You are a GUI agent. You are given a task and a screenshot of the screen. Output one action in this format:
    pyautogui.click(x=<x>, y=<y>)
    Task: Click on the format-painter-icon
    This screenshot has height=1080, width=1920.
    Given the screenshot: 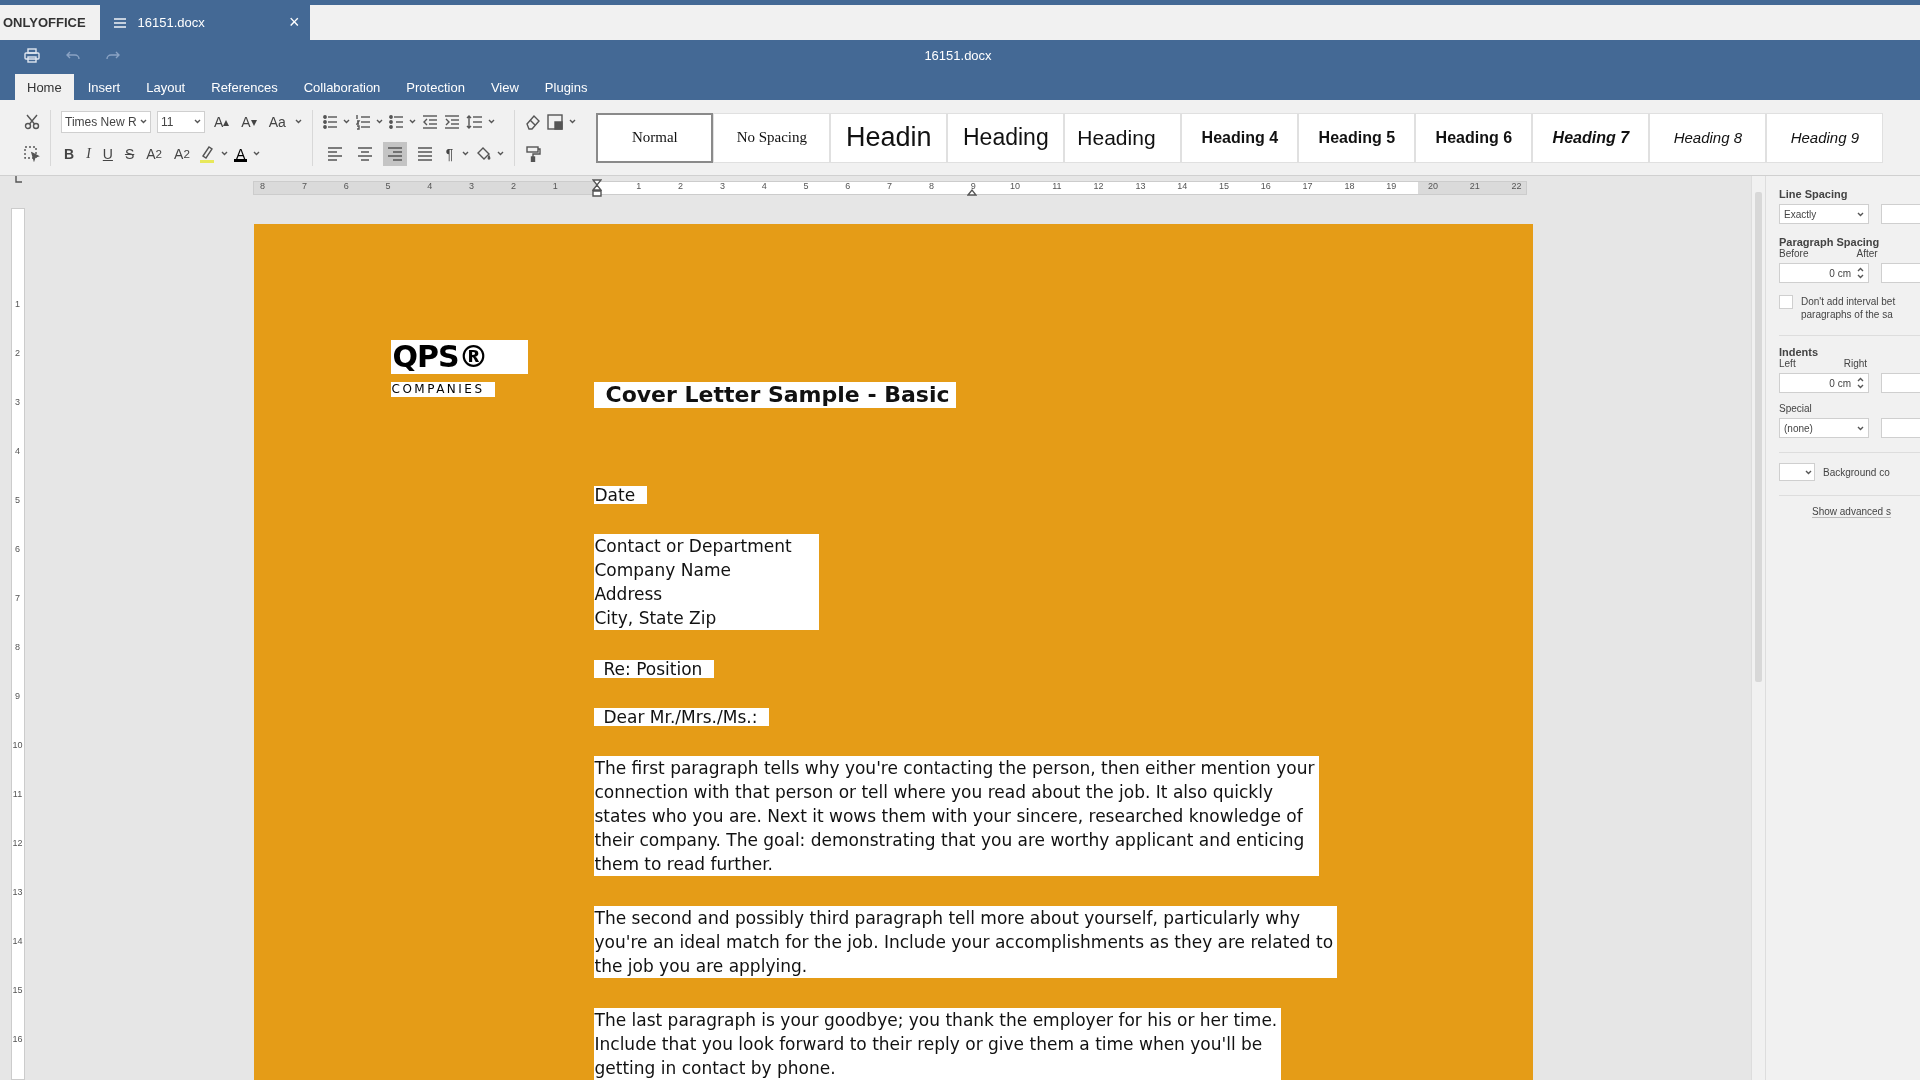 What is the action you would take?
    pyautogui.click(x=533, y=153)
    